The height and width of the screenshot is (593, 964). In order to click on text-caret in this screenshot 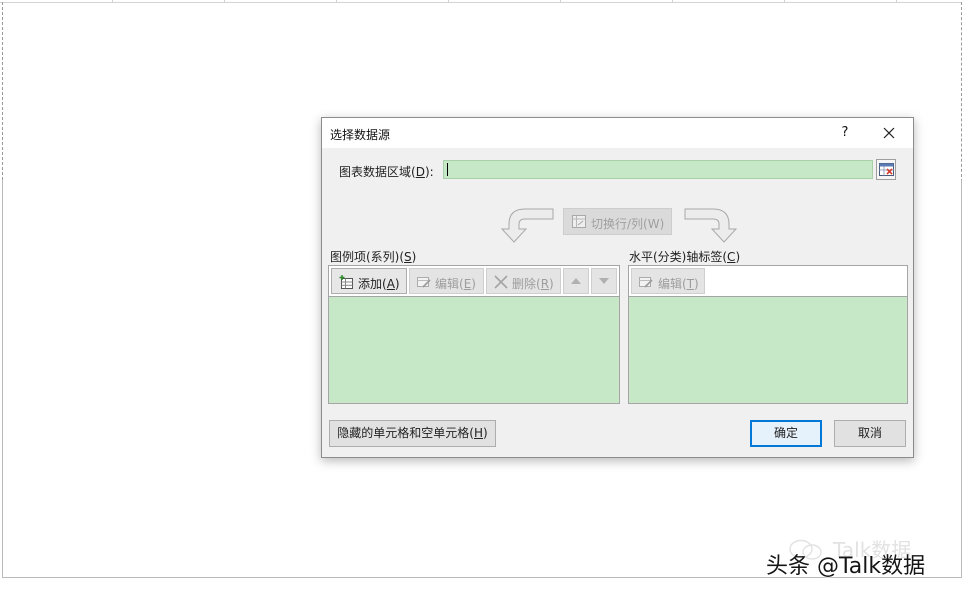, I will do `click(447, 169)`.